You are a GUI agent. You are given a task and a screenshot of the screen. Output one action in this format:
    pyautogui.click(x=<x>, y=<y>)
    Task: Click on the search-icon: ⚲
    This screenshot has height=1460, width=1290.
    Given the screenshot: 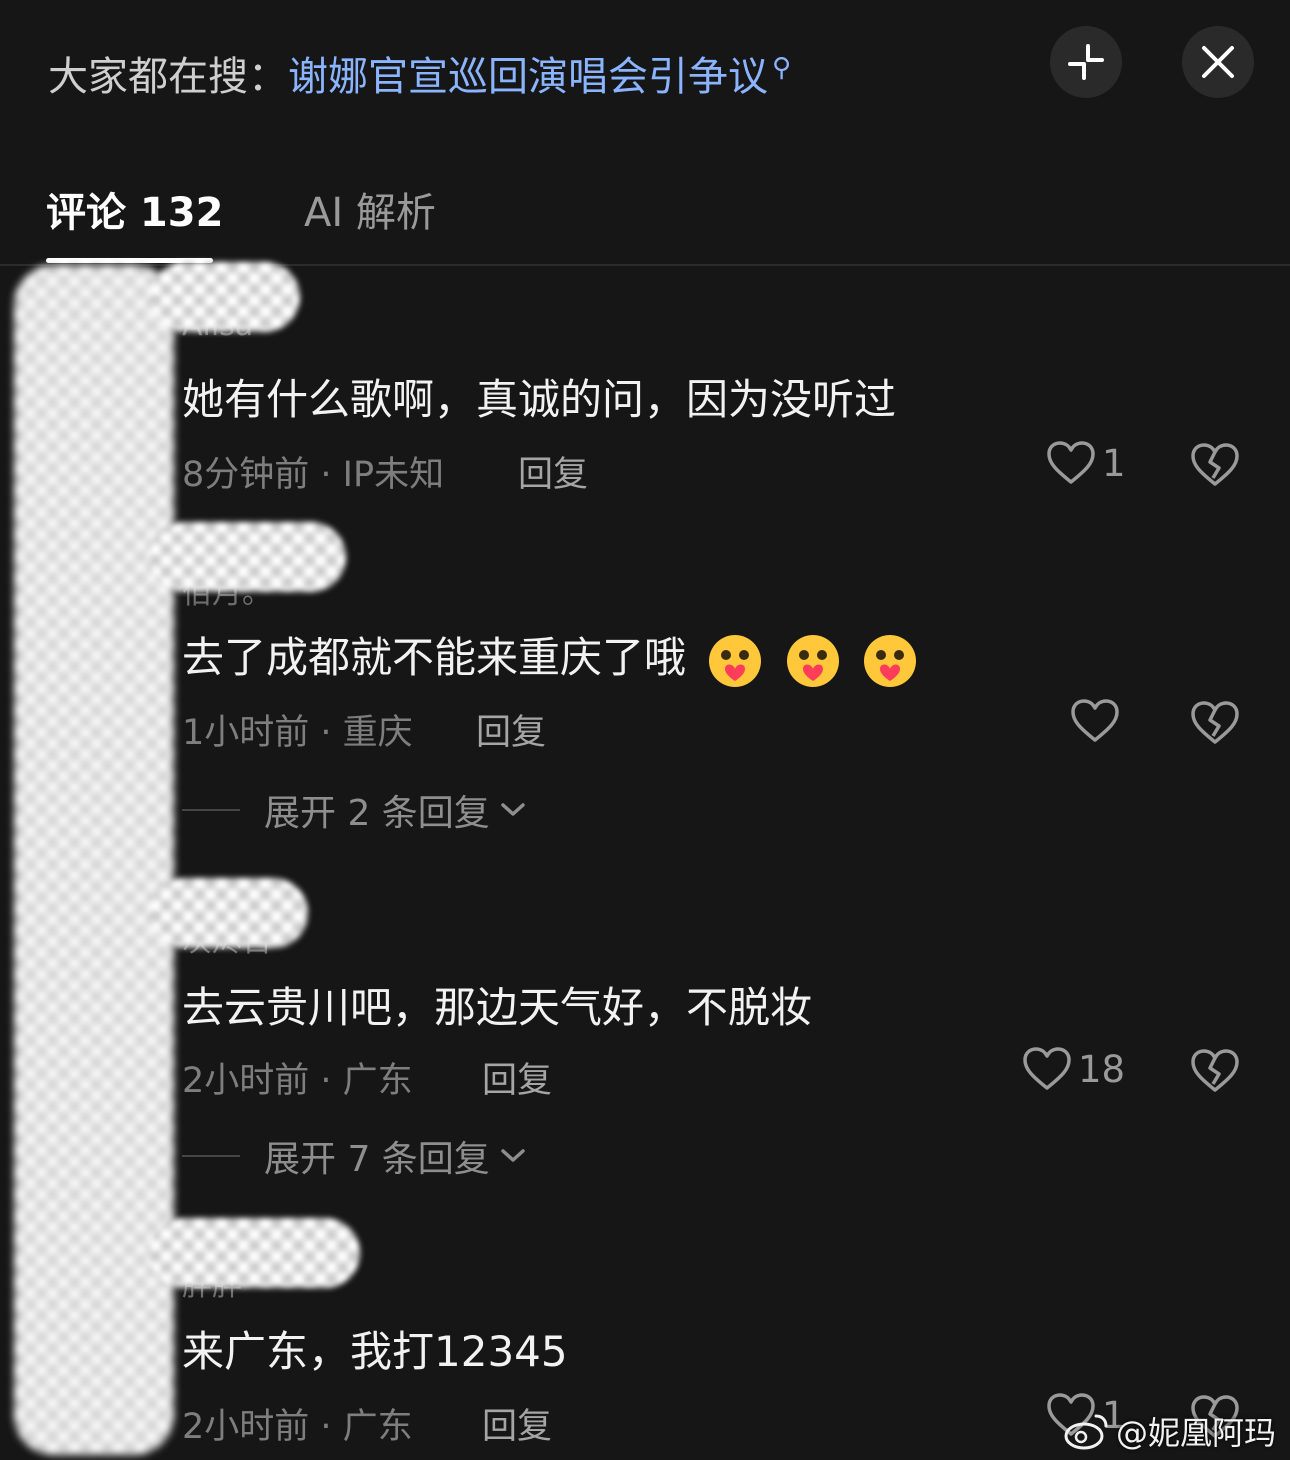 What is the action you would take?
    pyautogui.click(x=782, y=67)
    